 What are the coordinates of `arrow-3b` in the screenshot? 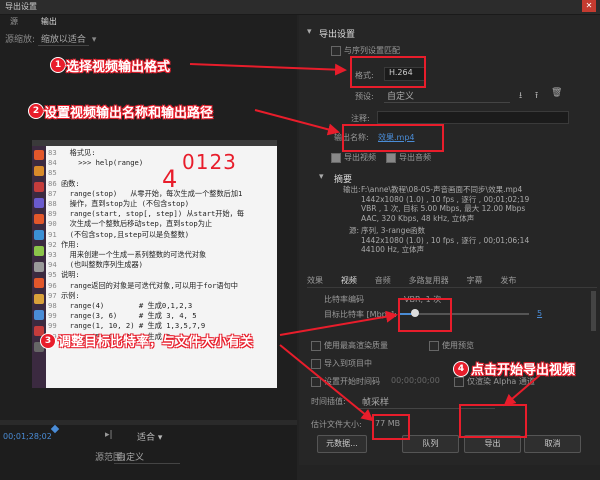 It's located at (326, 383).